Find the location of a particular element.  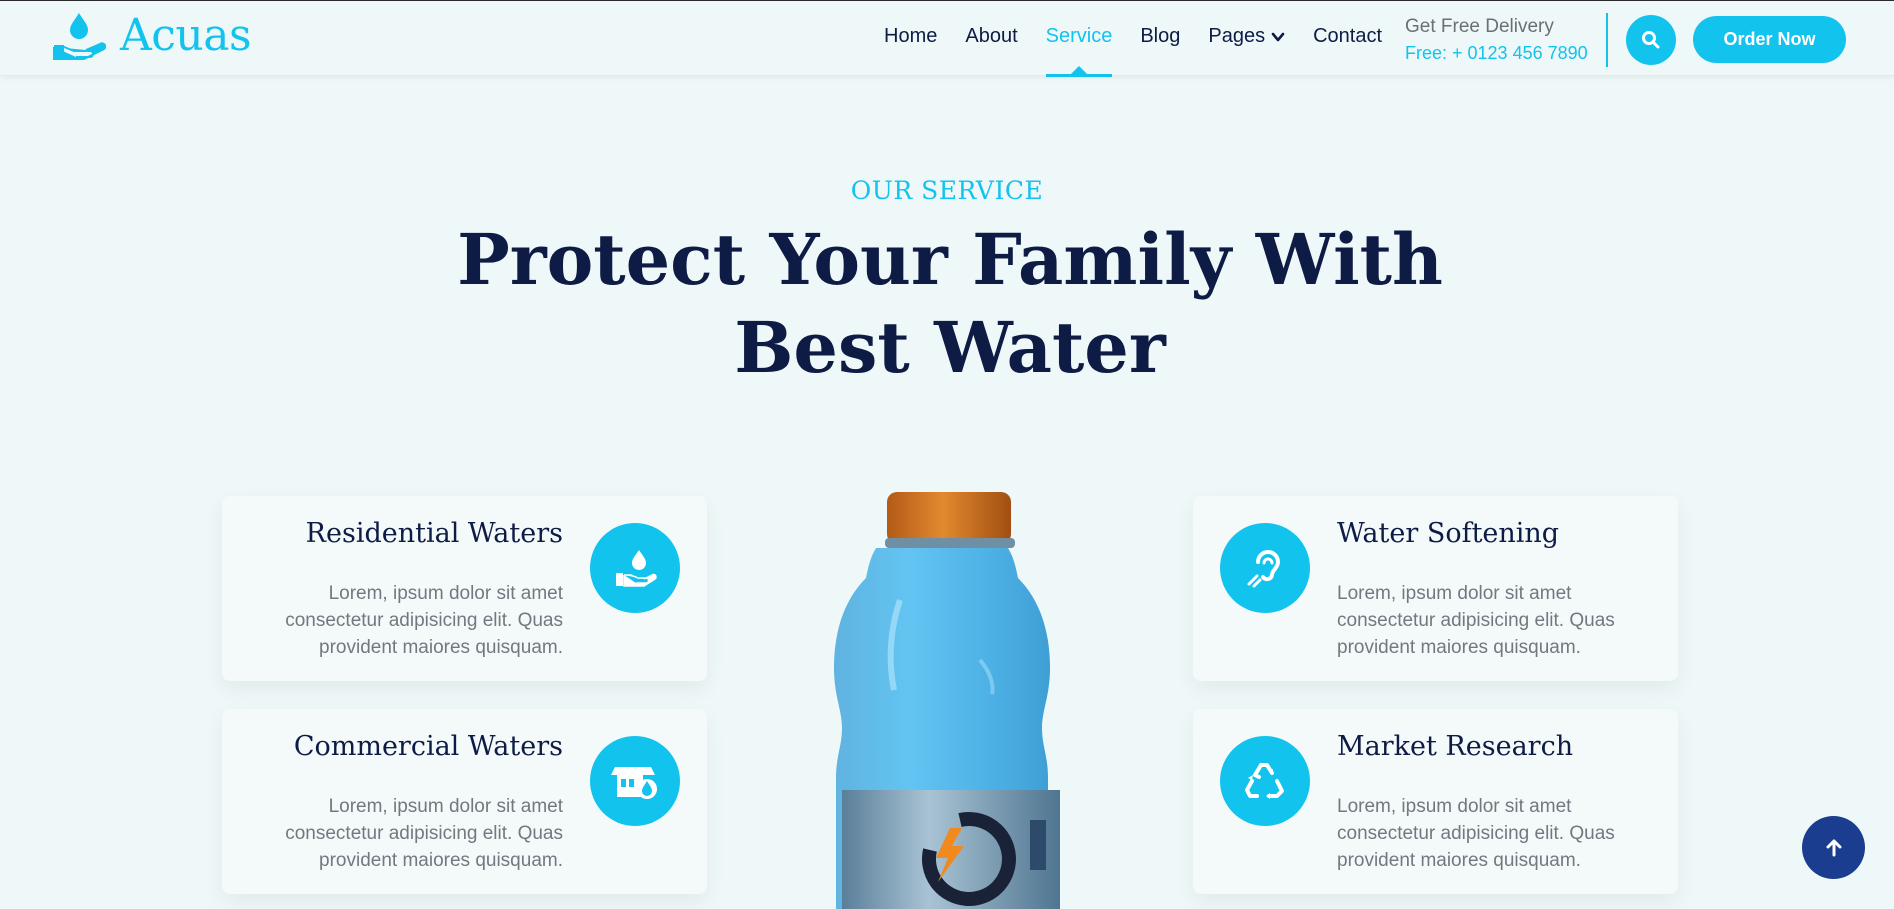

main-nav: Home About Service Blog Pages Contact is located at coordinates (1147, 51).